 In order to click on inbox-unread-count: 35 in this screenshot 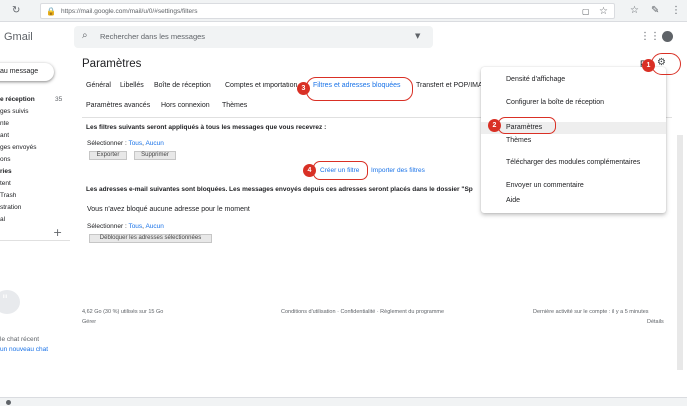, I will do `click(59, 99)`.